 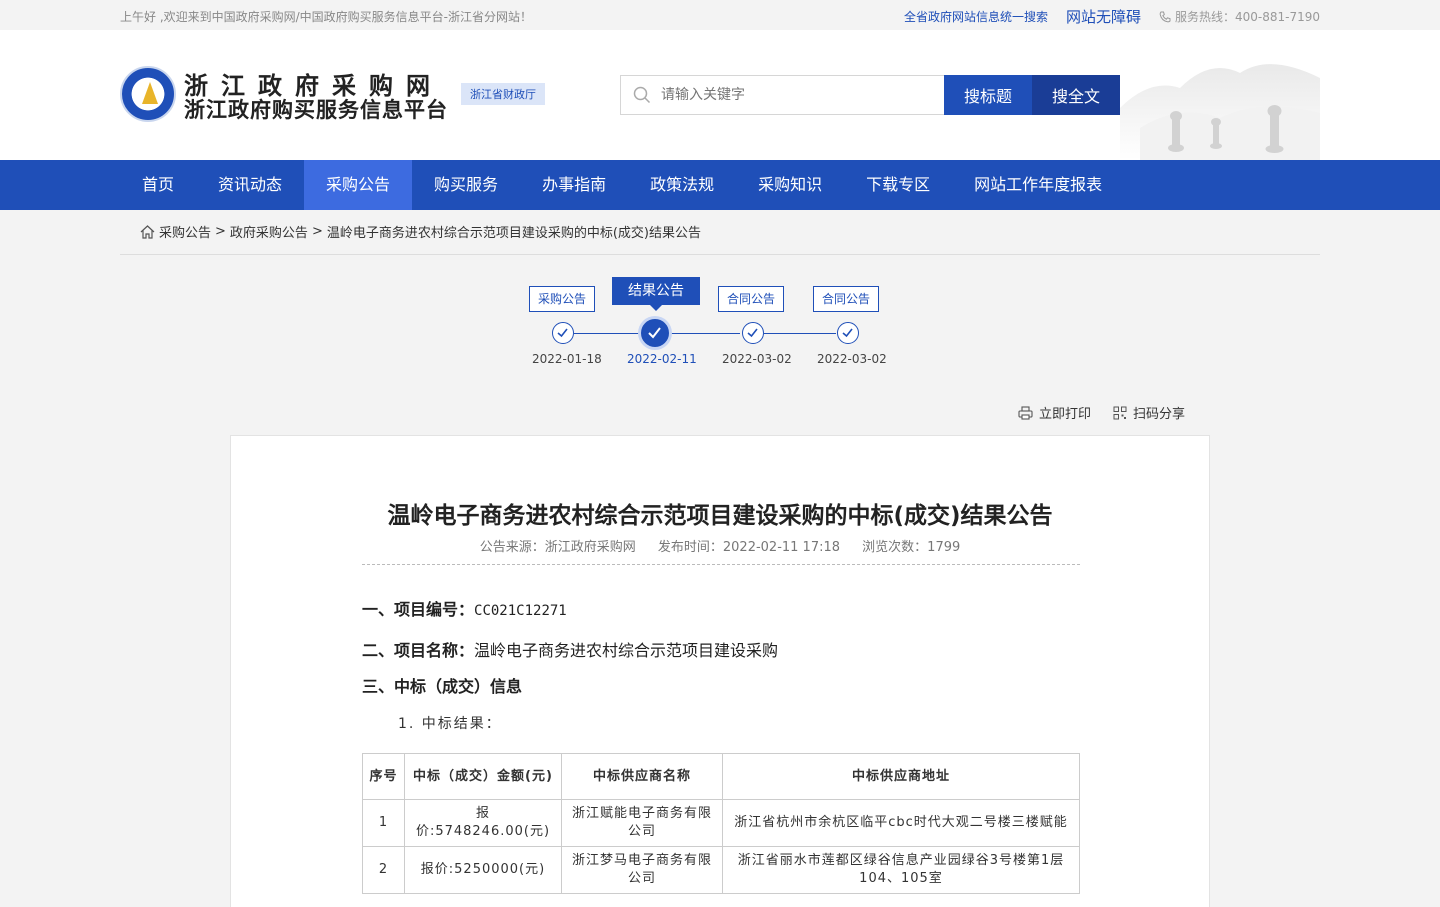 I want to click on table-cell-supplier: 浙江梦马电子商务有限公司, so click(x=642, y=870).